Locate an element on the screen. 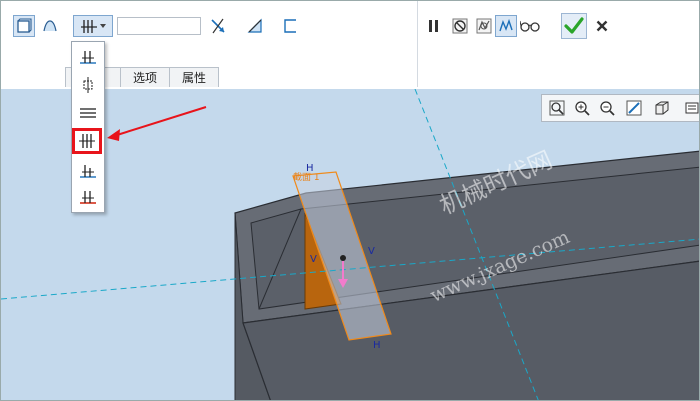  h-label-bottom: H is located at coordinates (377, 345).